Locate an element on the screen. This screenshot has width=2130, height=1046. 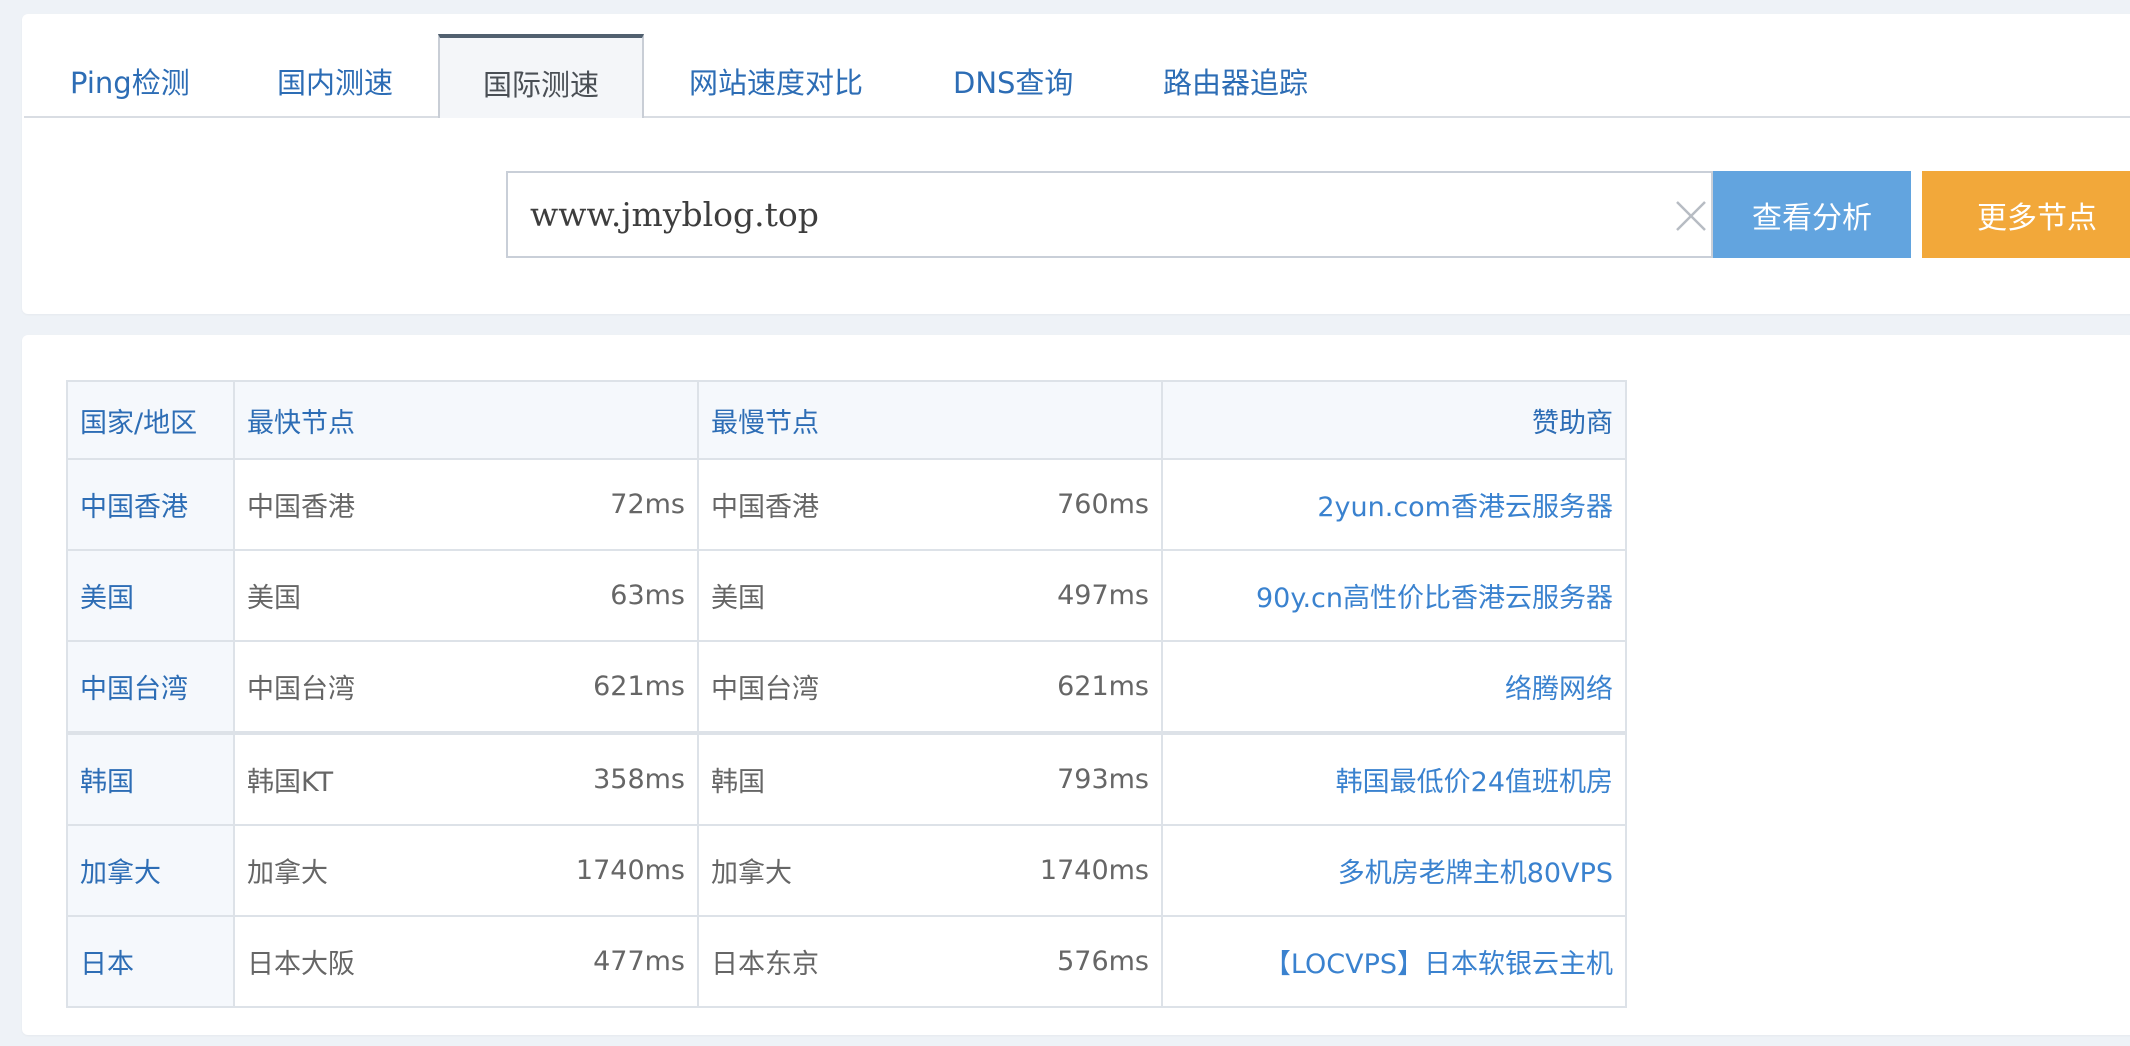
sponsor-cell: 【LOCVPS】日本软银云主机 is located at coordinates (1394, 961).